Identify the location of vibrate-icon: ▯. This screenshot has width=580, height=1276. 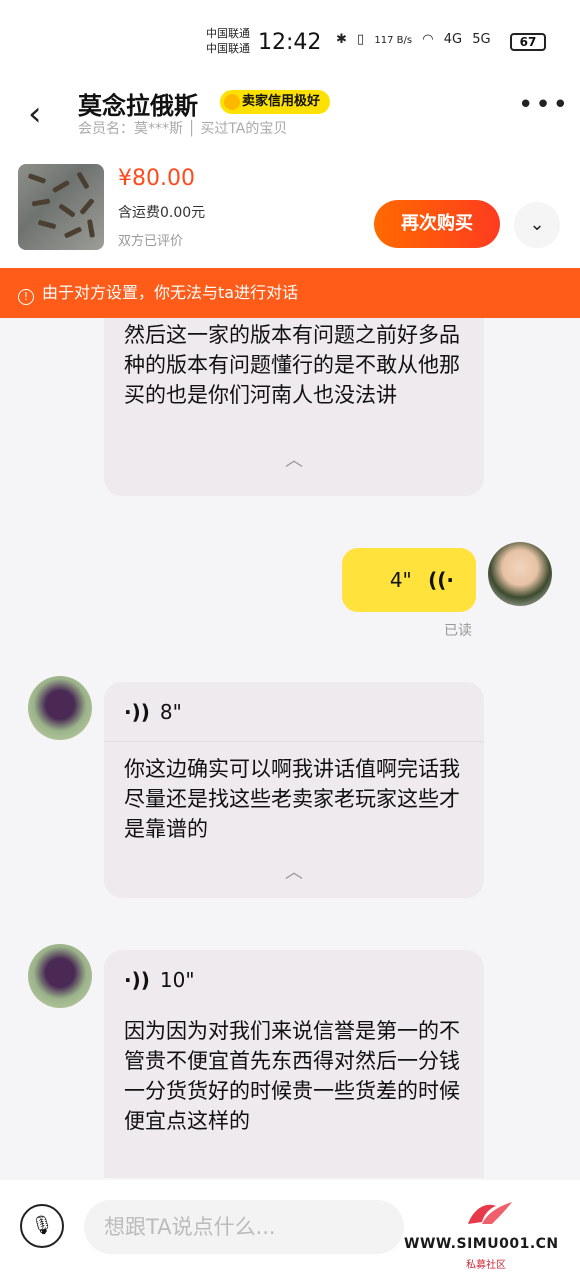
(361, 39).